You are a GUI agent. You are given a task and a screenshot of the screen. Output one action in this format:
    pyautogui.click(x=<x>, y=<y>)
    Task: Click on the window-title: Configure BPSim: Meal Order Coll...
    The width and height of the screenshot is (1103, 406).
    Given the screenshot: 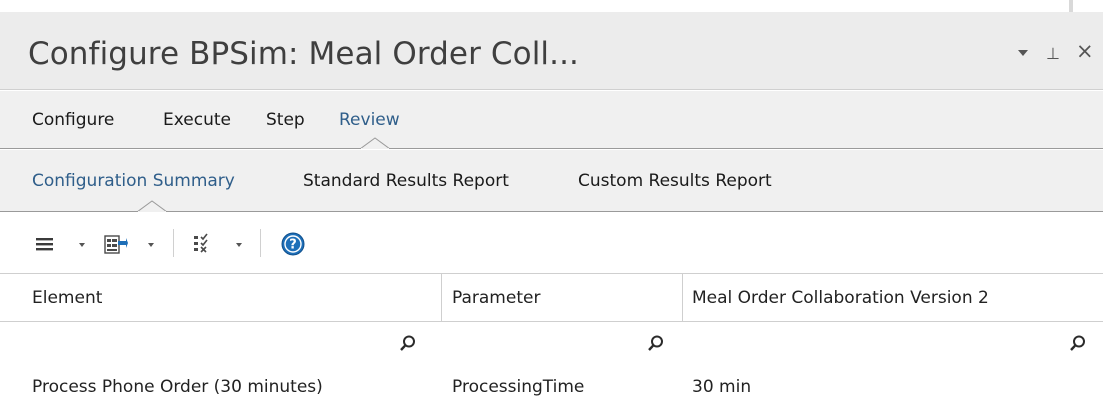 What is the action you would take?
    pyautogui.click(x=303, y=54)
    